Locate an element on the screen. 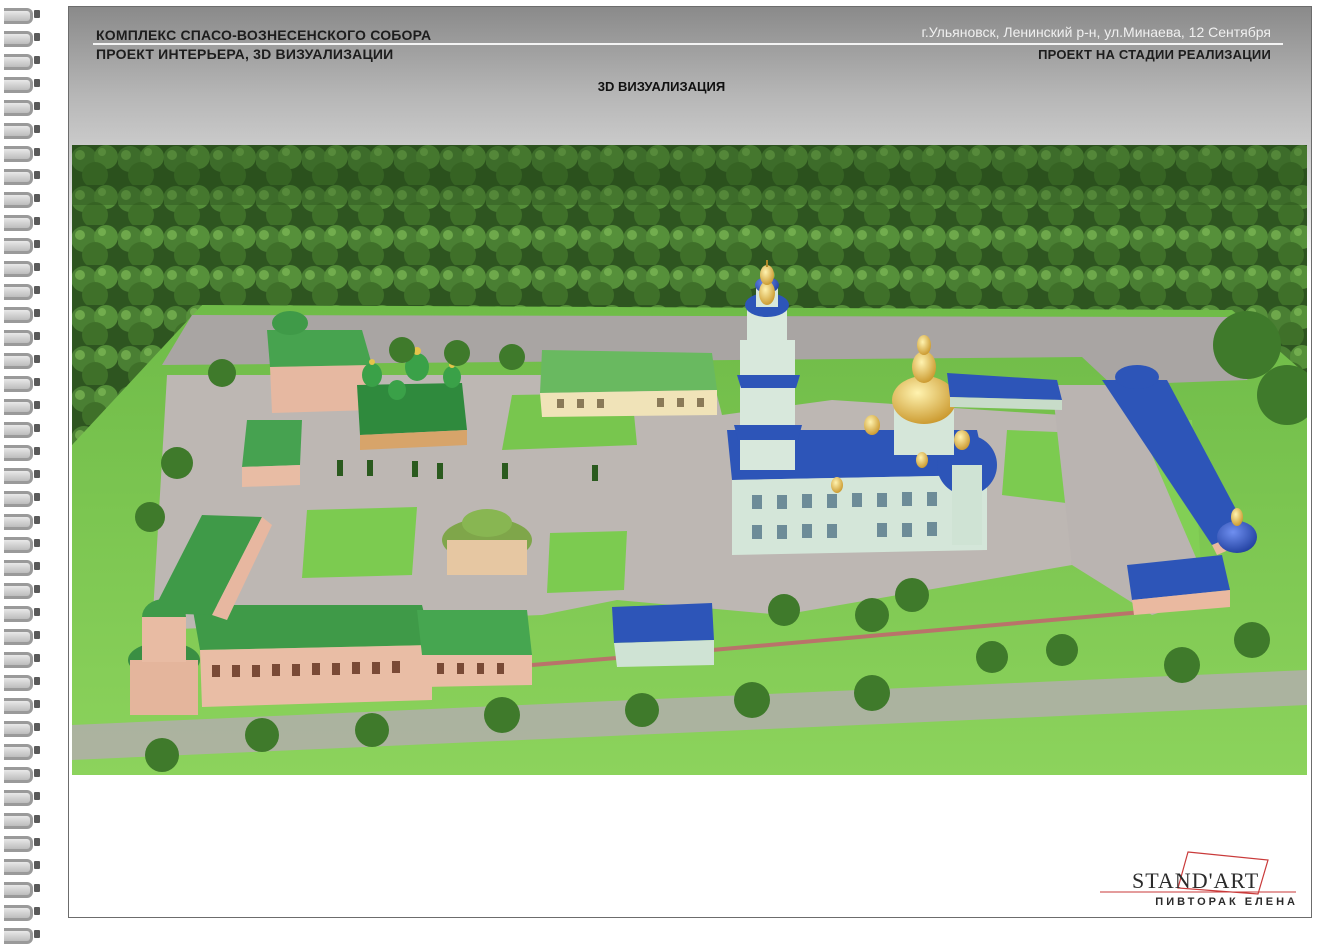 The height and width of the screenshot is (944, 1323). logo-brand: STAND'ART is located at coordinates (1196, 880).